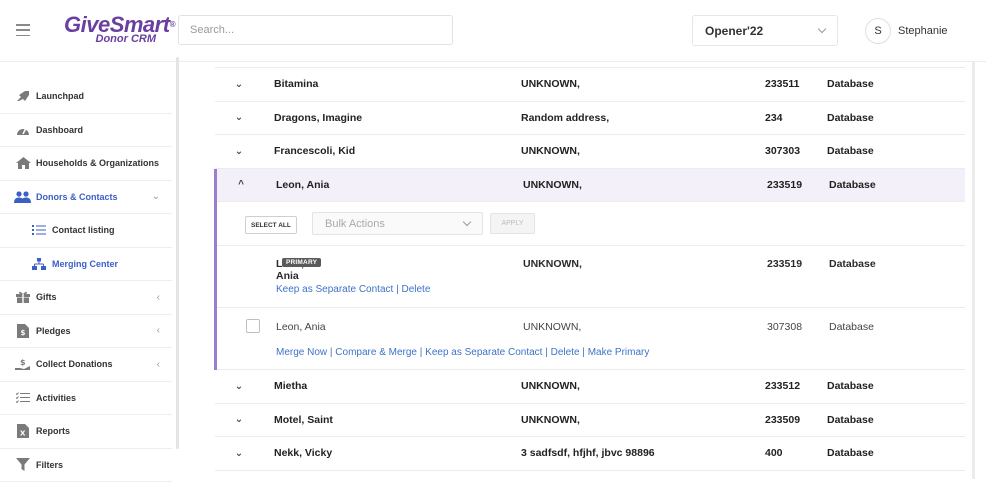 The width and height of the screenshot is (986, 482). Describe the element at coordinates (591, 186) in the screenshot. I see `table-row-expanded: ^ Leon, Ania UNKNOWN, 233519 Database` at that location.